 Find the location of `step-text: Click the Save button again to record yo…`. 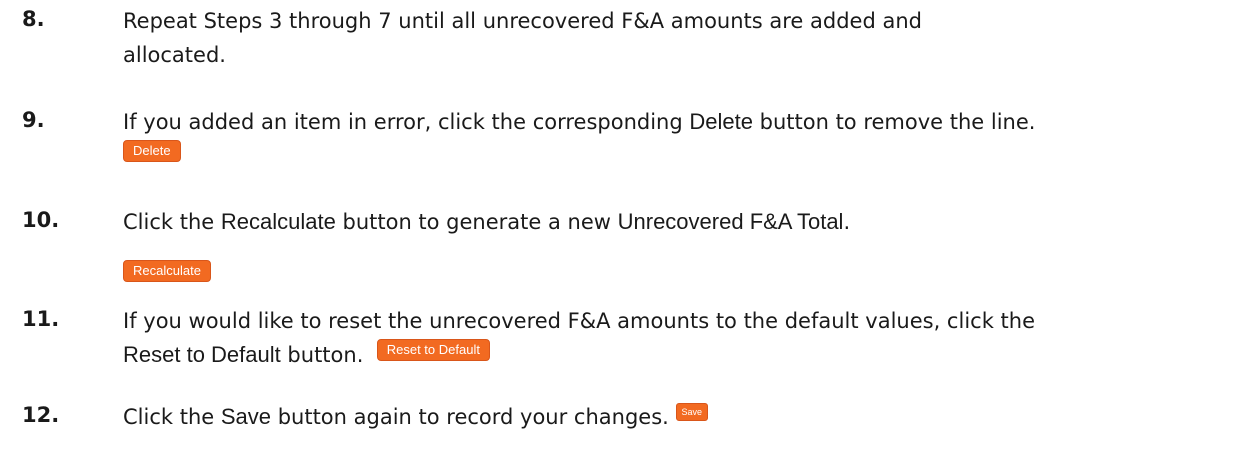

step-text: Click the Save button again to record yo… is located at coordinates (673, 417).